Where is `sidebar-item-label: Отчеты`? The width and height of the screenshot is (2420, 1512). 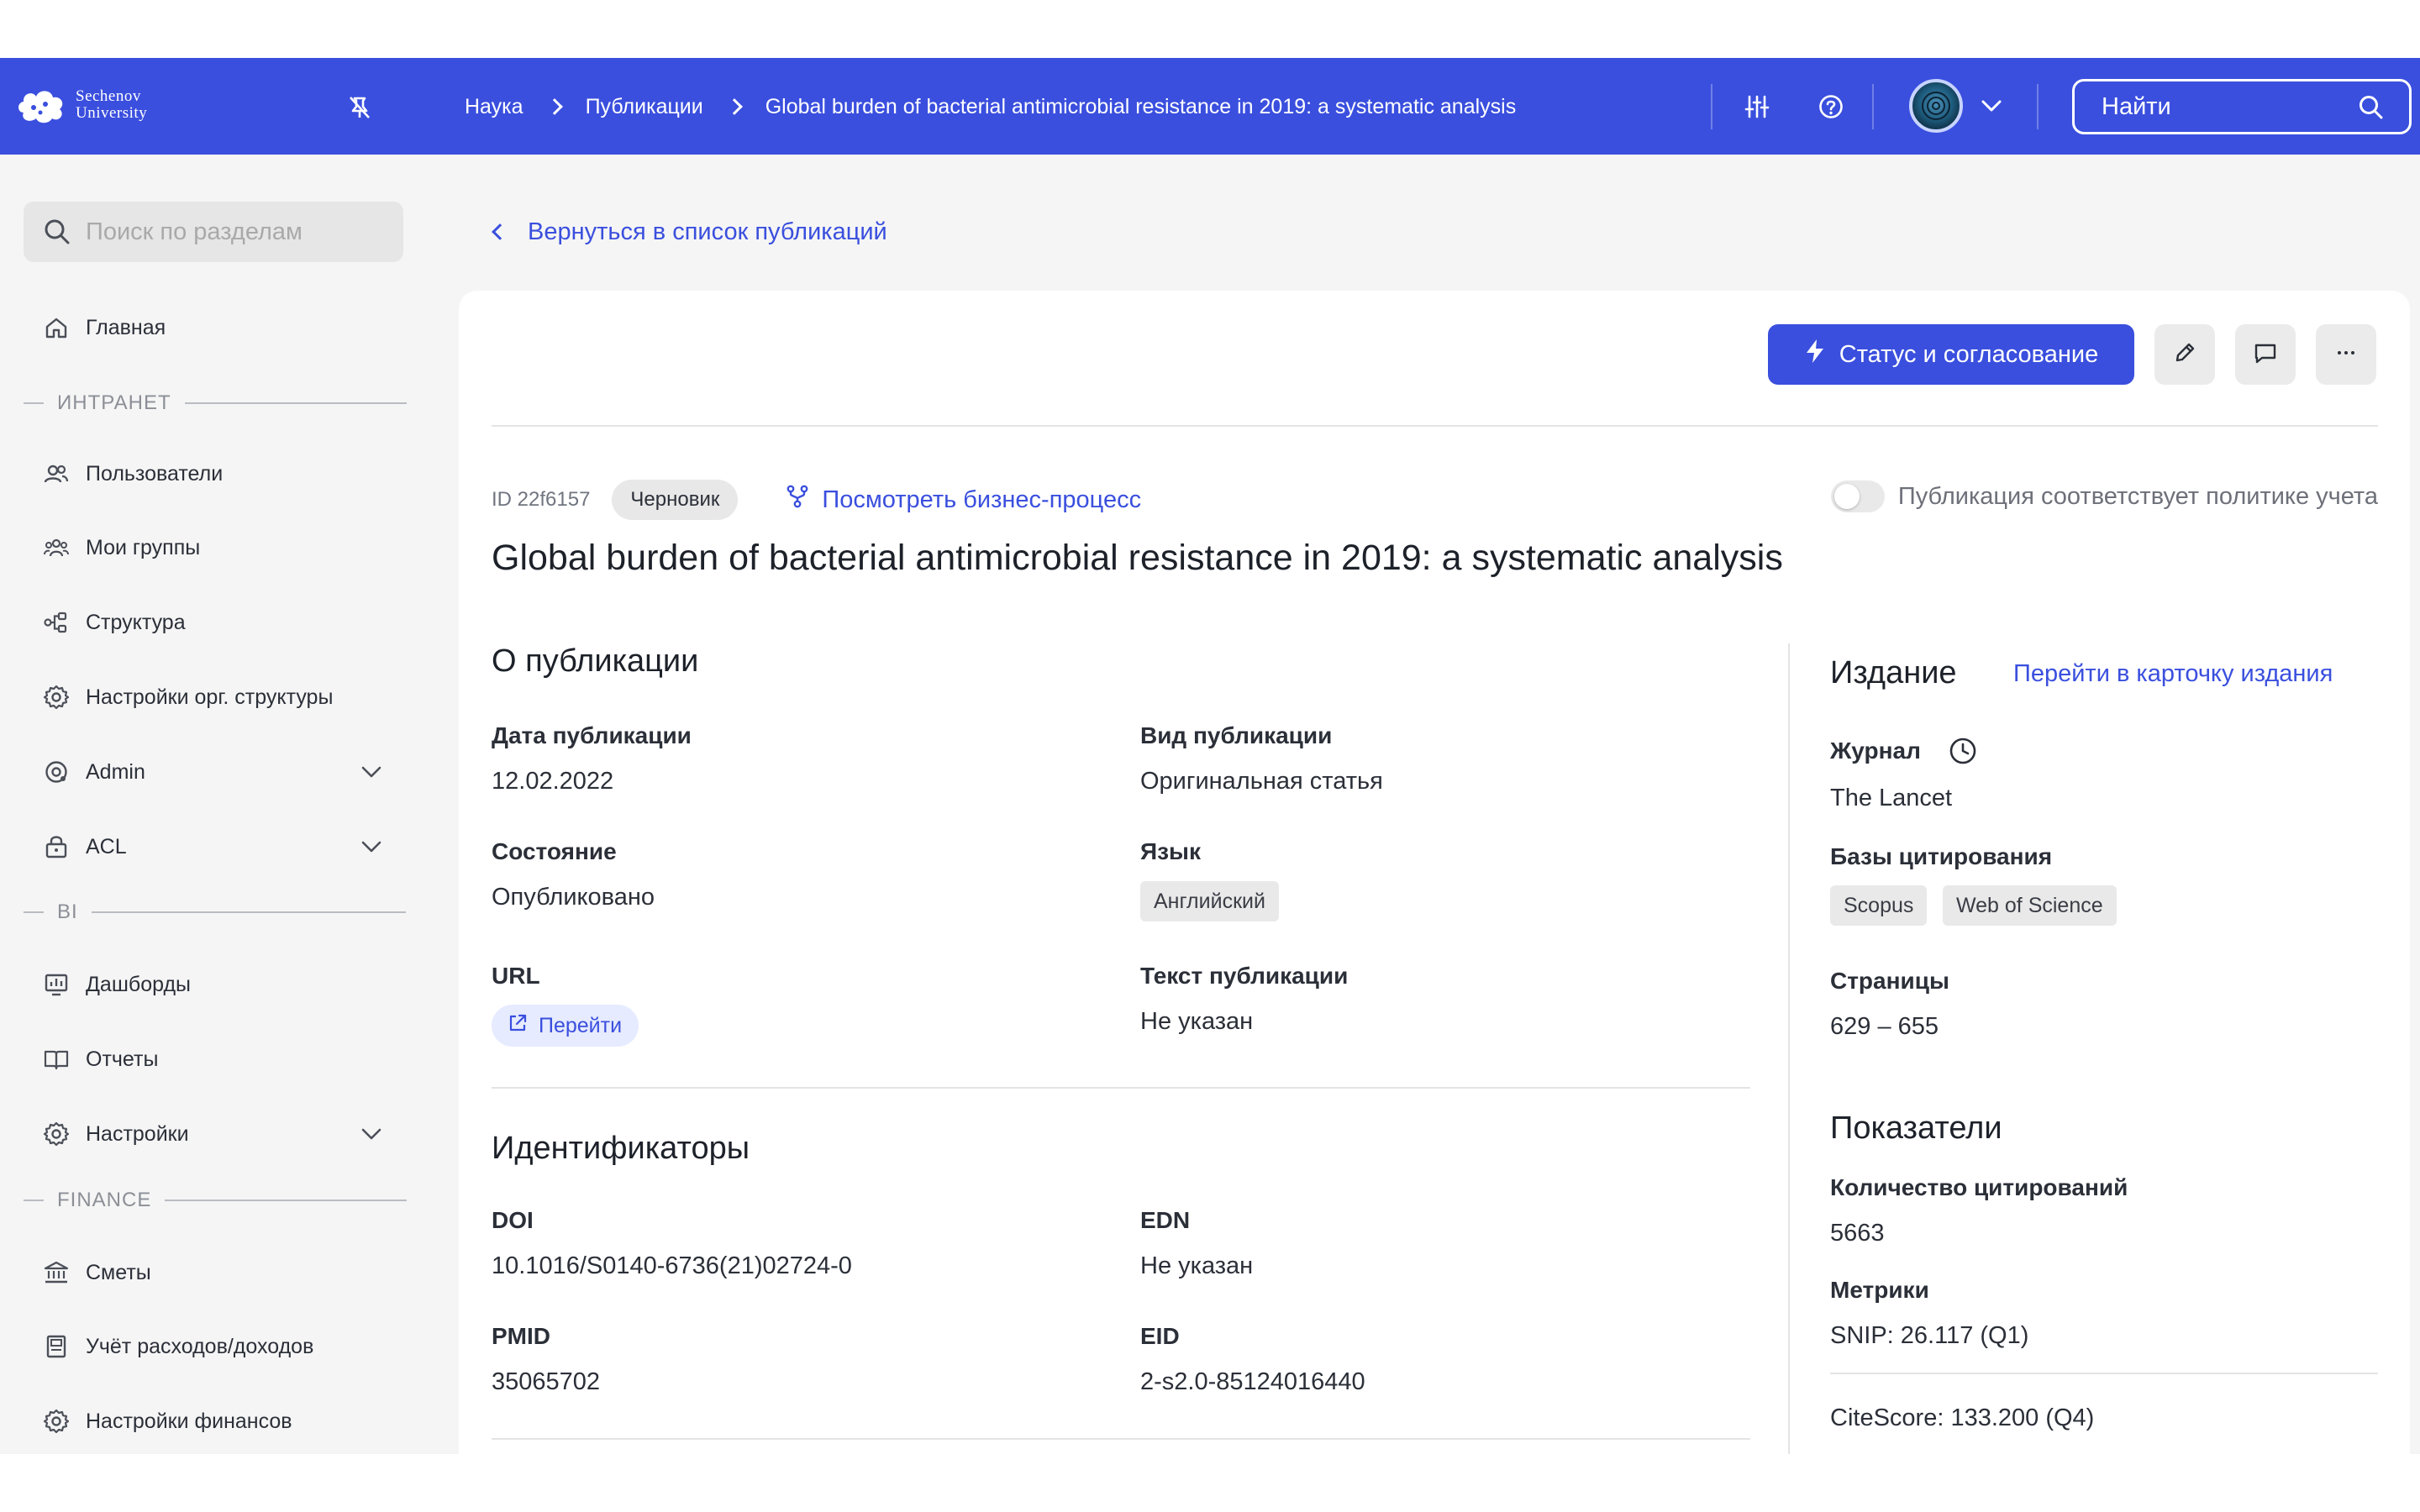
sidebar-item-label: Отчеты is located at coordinates (123, 1059).